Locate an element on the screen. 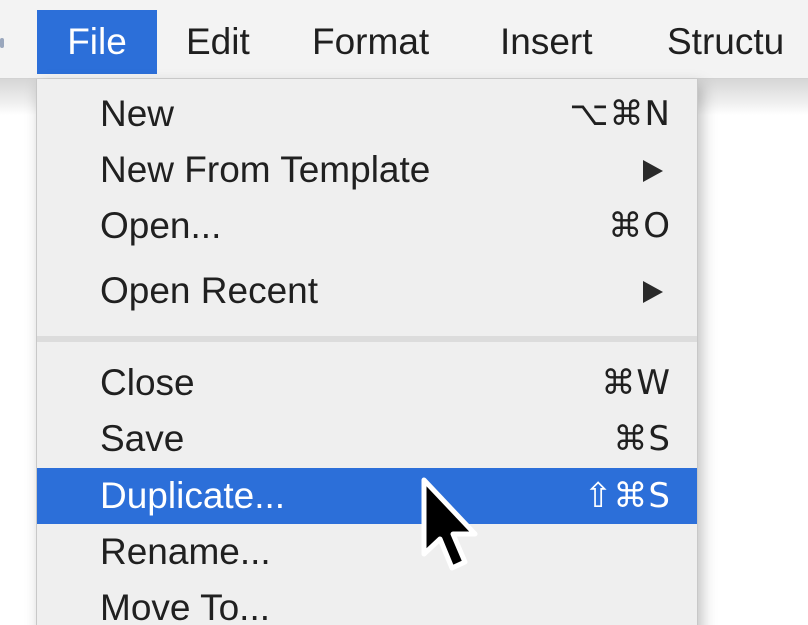 The width and height of the screenshot is (808, 625). menu-item-label: Open Recent is located at coordinates (209, 290).